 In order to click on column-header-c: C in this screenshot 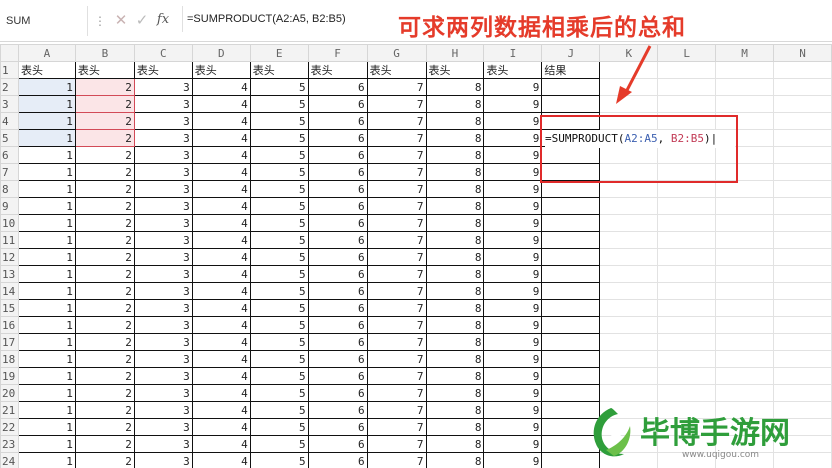, I will do `click(163, 53)`.